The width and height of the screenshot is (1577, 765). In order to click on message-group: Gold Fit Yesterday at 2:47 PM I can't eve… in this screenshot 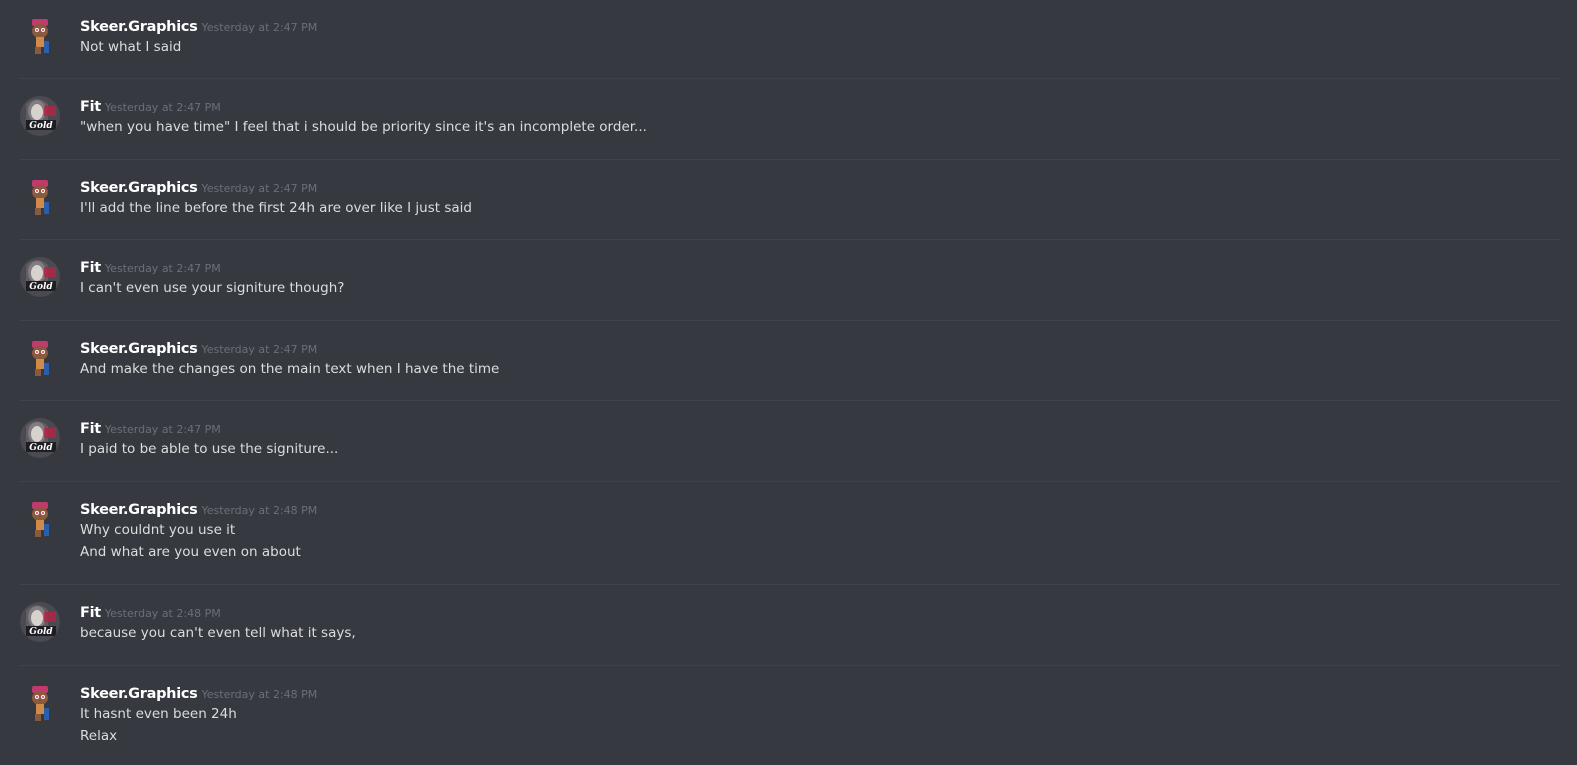, I will do `click(790, 281)`.